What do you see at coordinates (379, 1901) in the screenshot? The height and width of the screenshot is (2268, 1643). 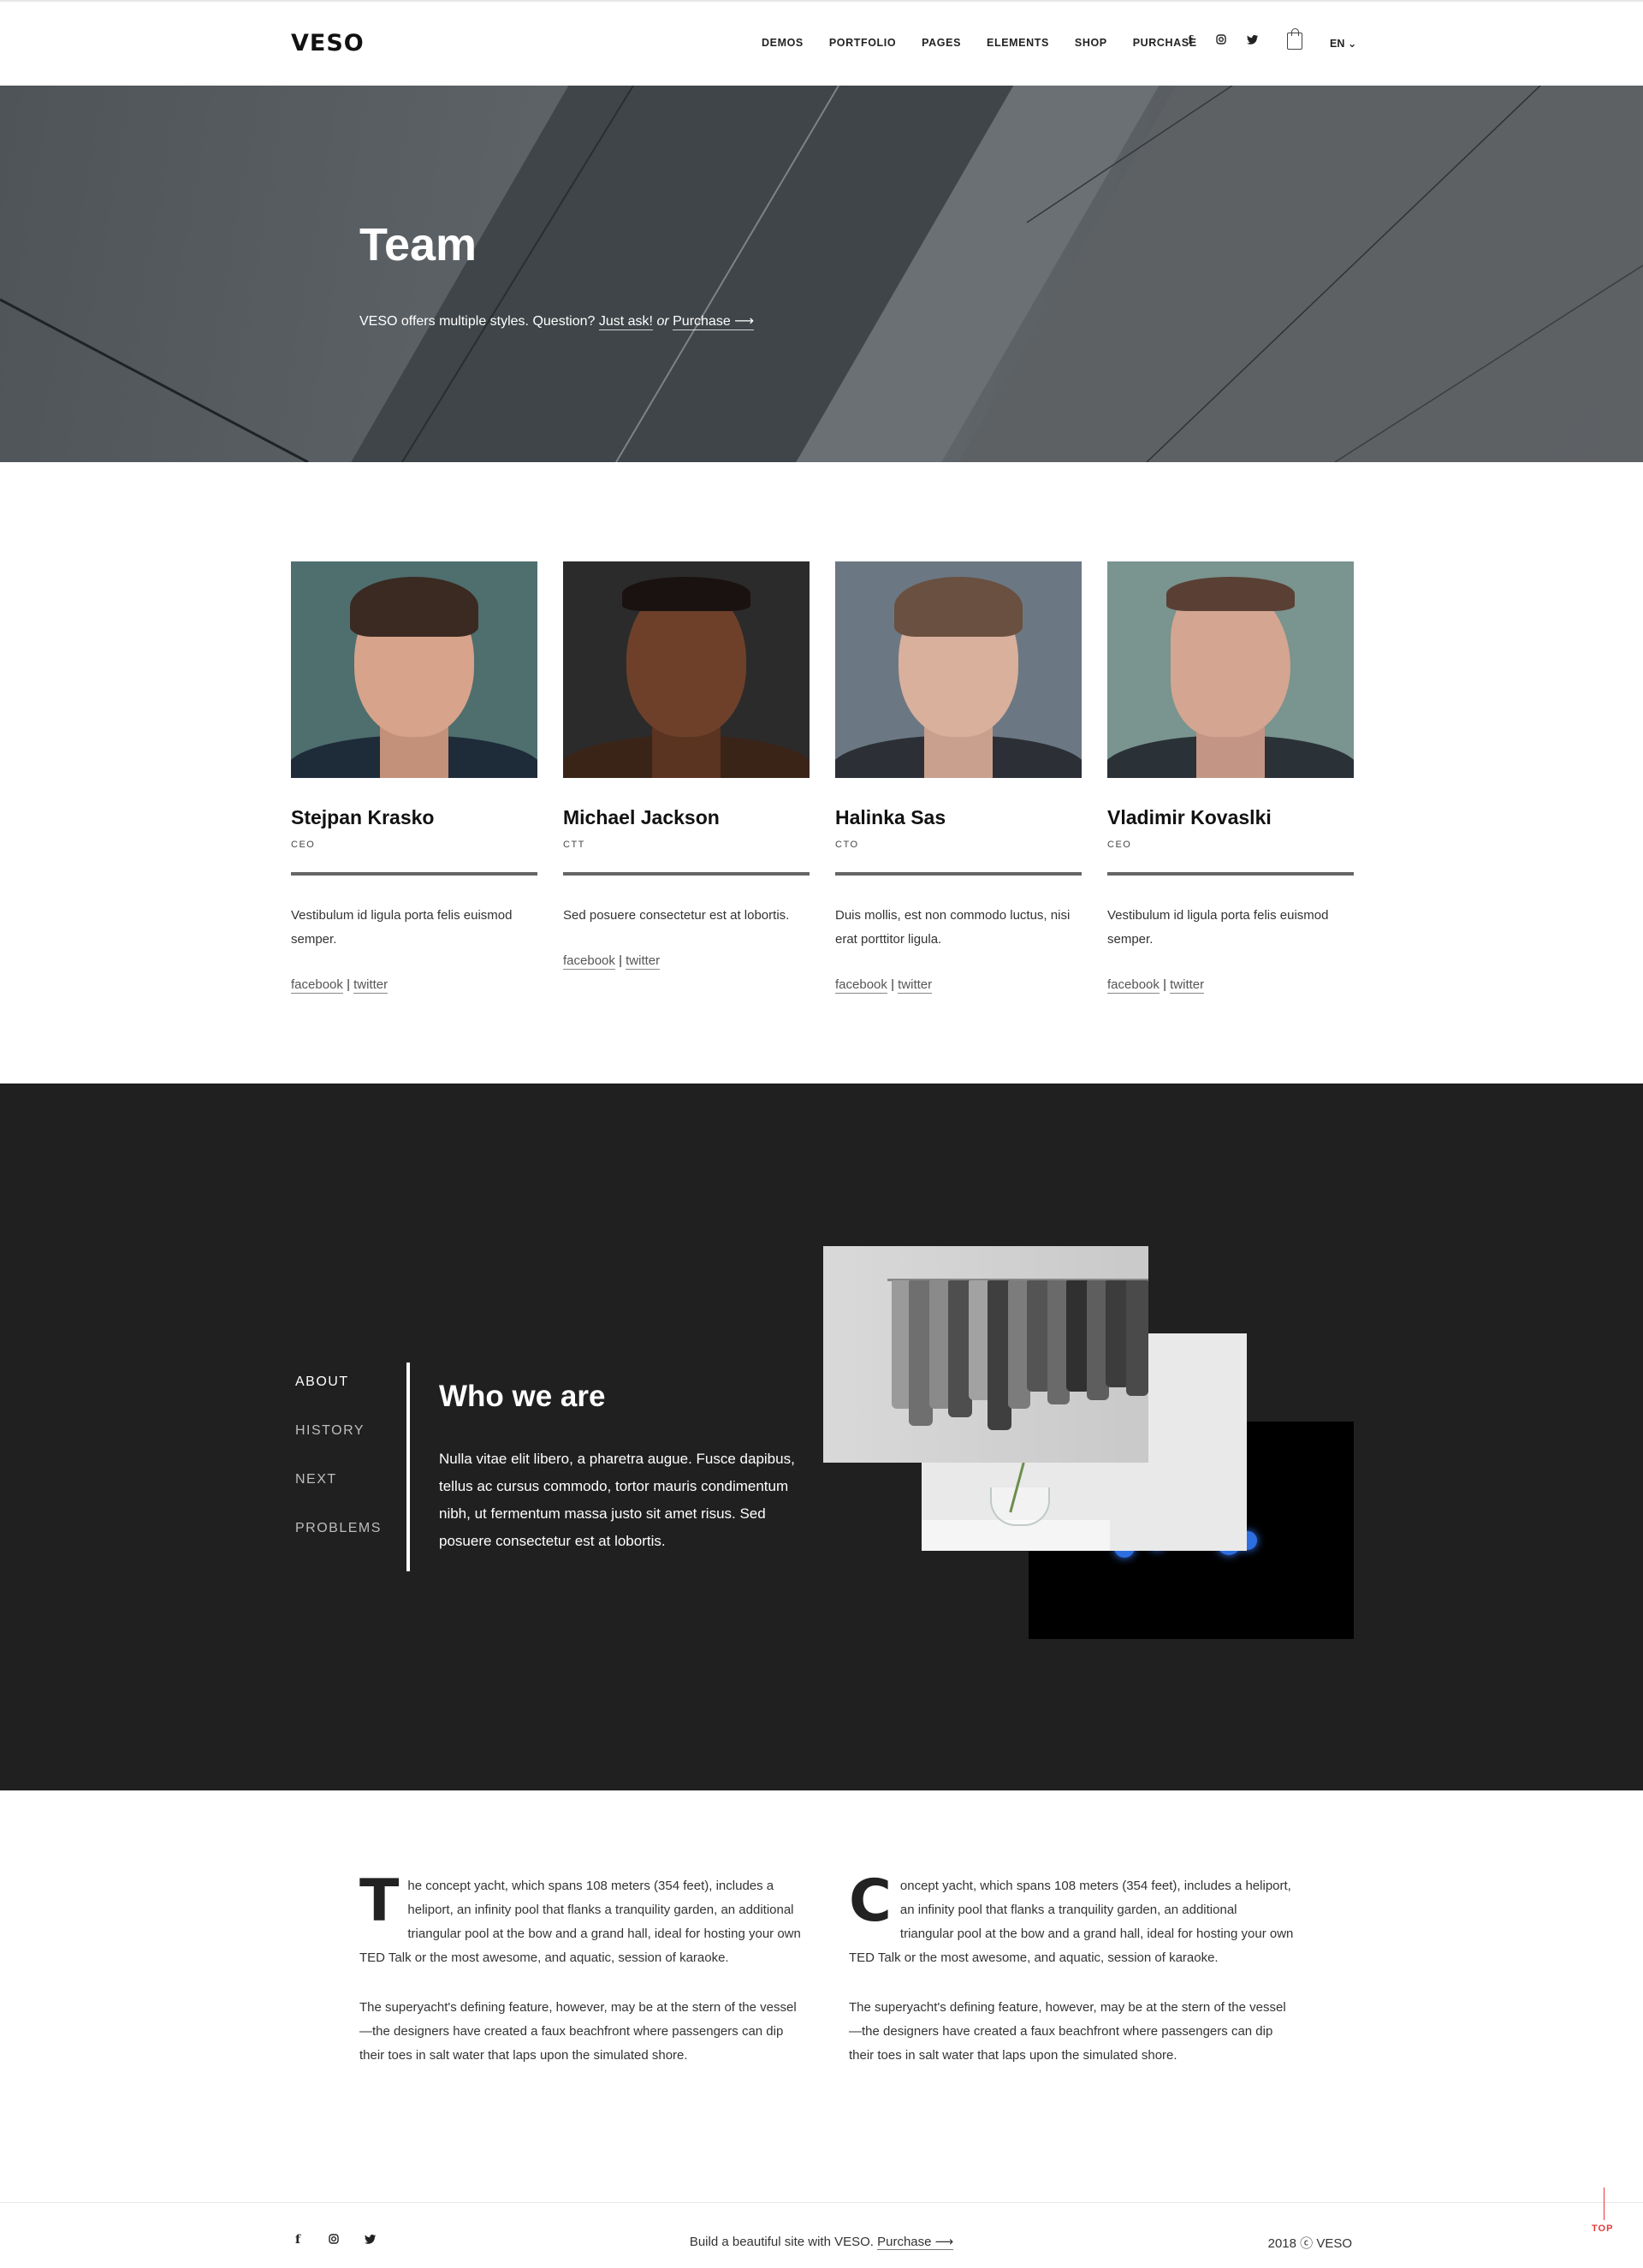 I see `dropcap: T` at bounding box center [379, 1901].